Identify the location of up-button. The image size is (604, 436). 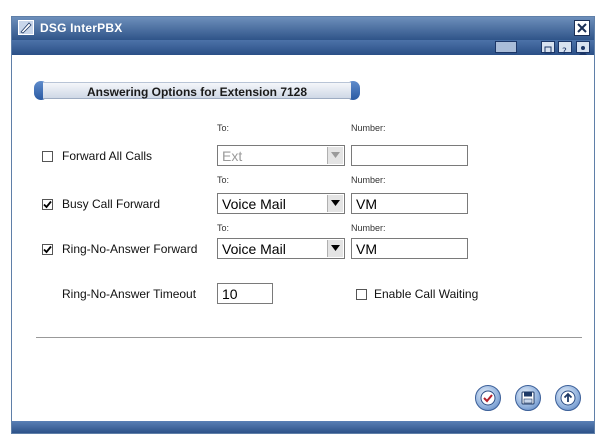
(568, 398).